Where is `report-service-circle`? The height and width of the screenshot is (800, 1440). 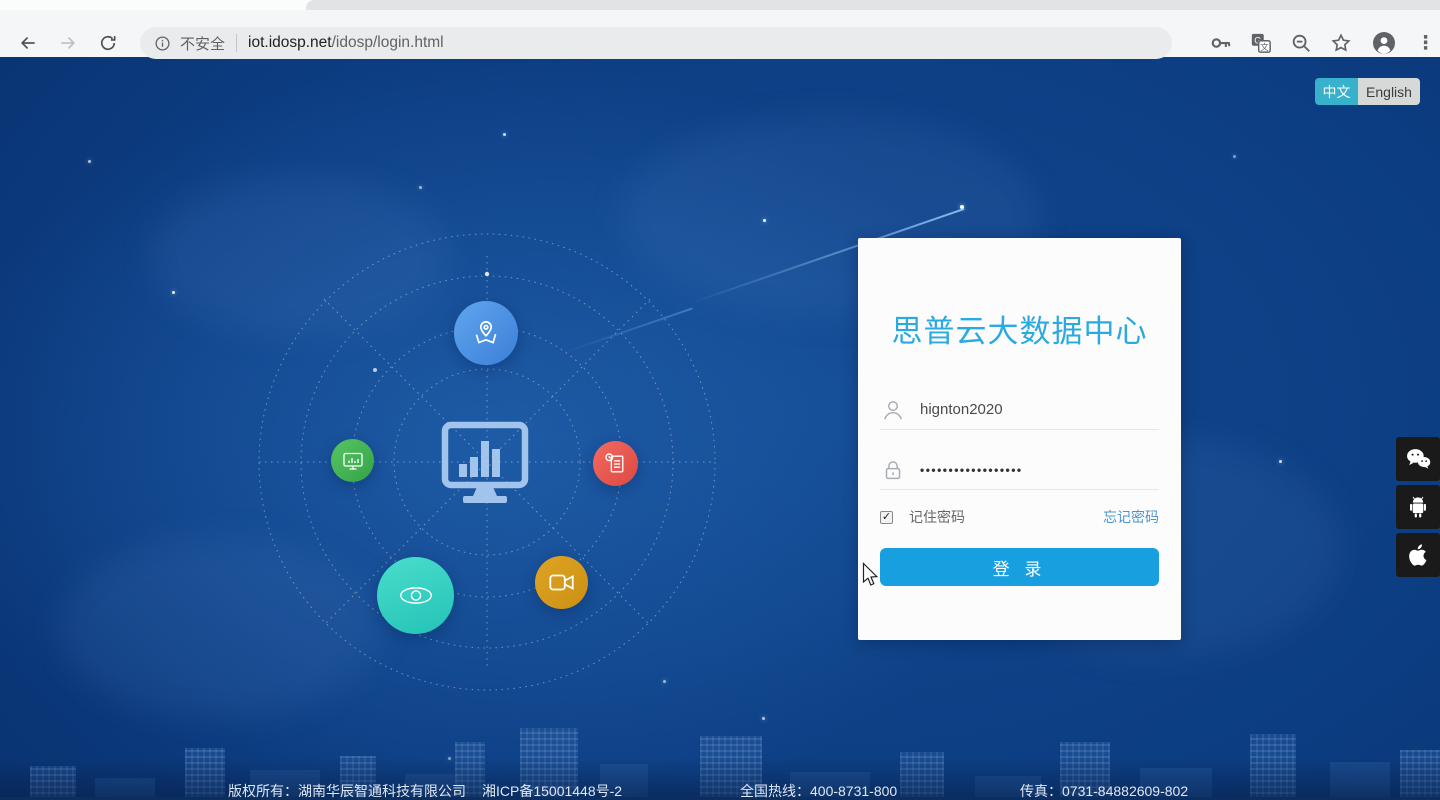 report-service-circle is located at coordinates (615, 463).